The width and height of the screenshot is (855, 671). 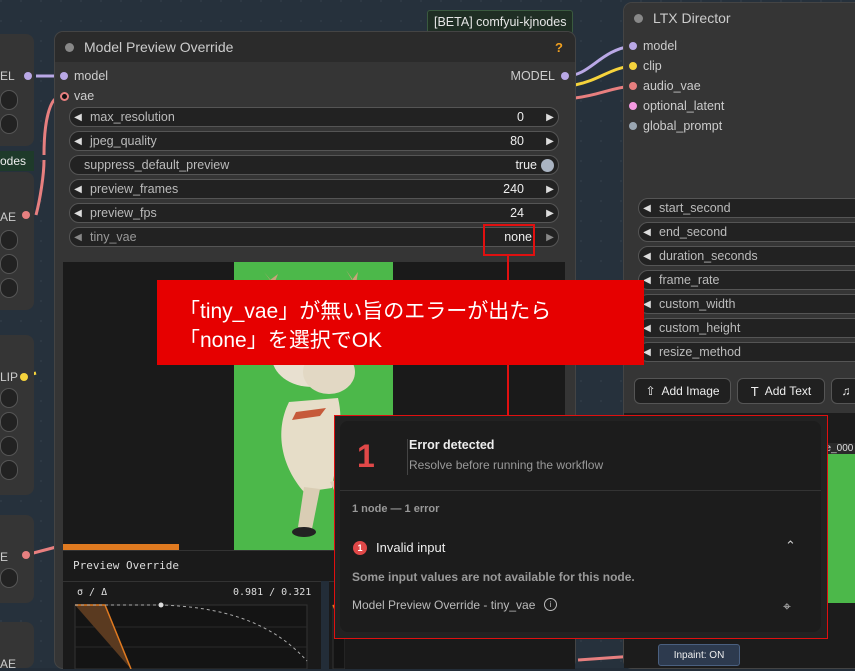 What do you see at coordinates (314, 117) in the screenshot?
I see `max-resolution-widget: ◀ max_resolution 0 ▶` at bounding box center [314, 117].